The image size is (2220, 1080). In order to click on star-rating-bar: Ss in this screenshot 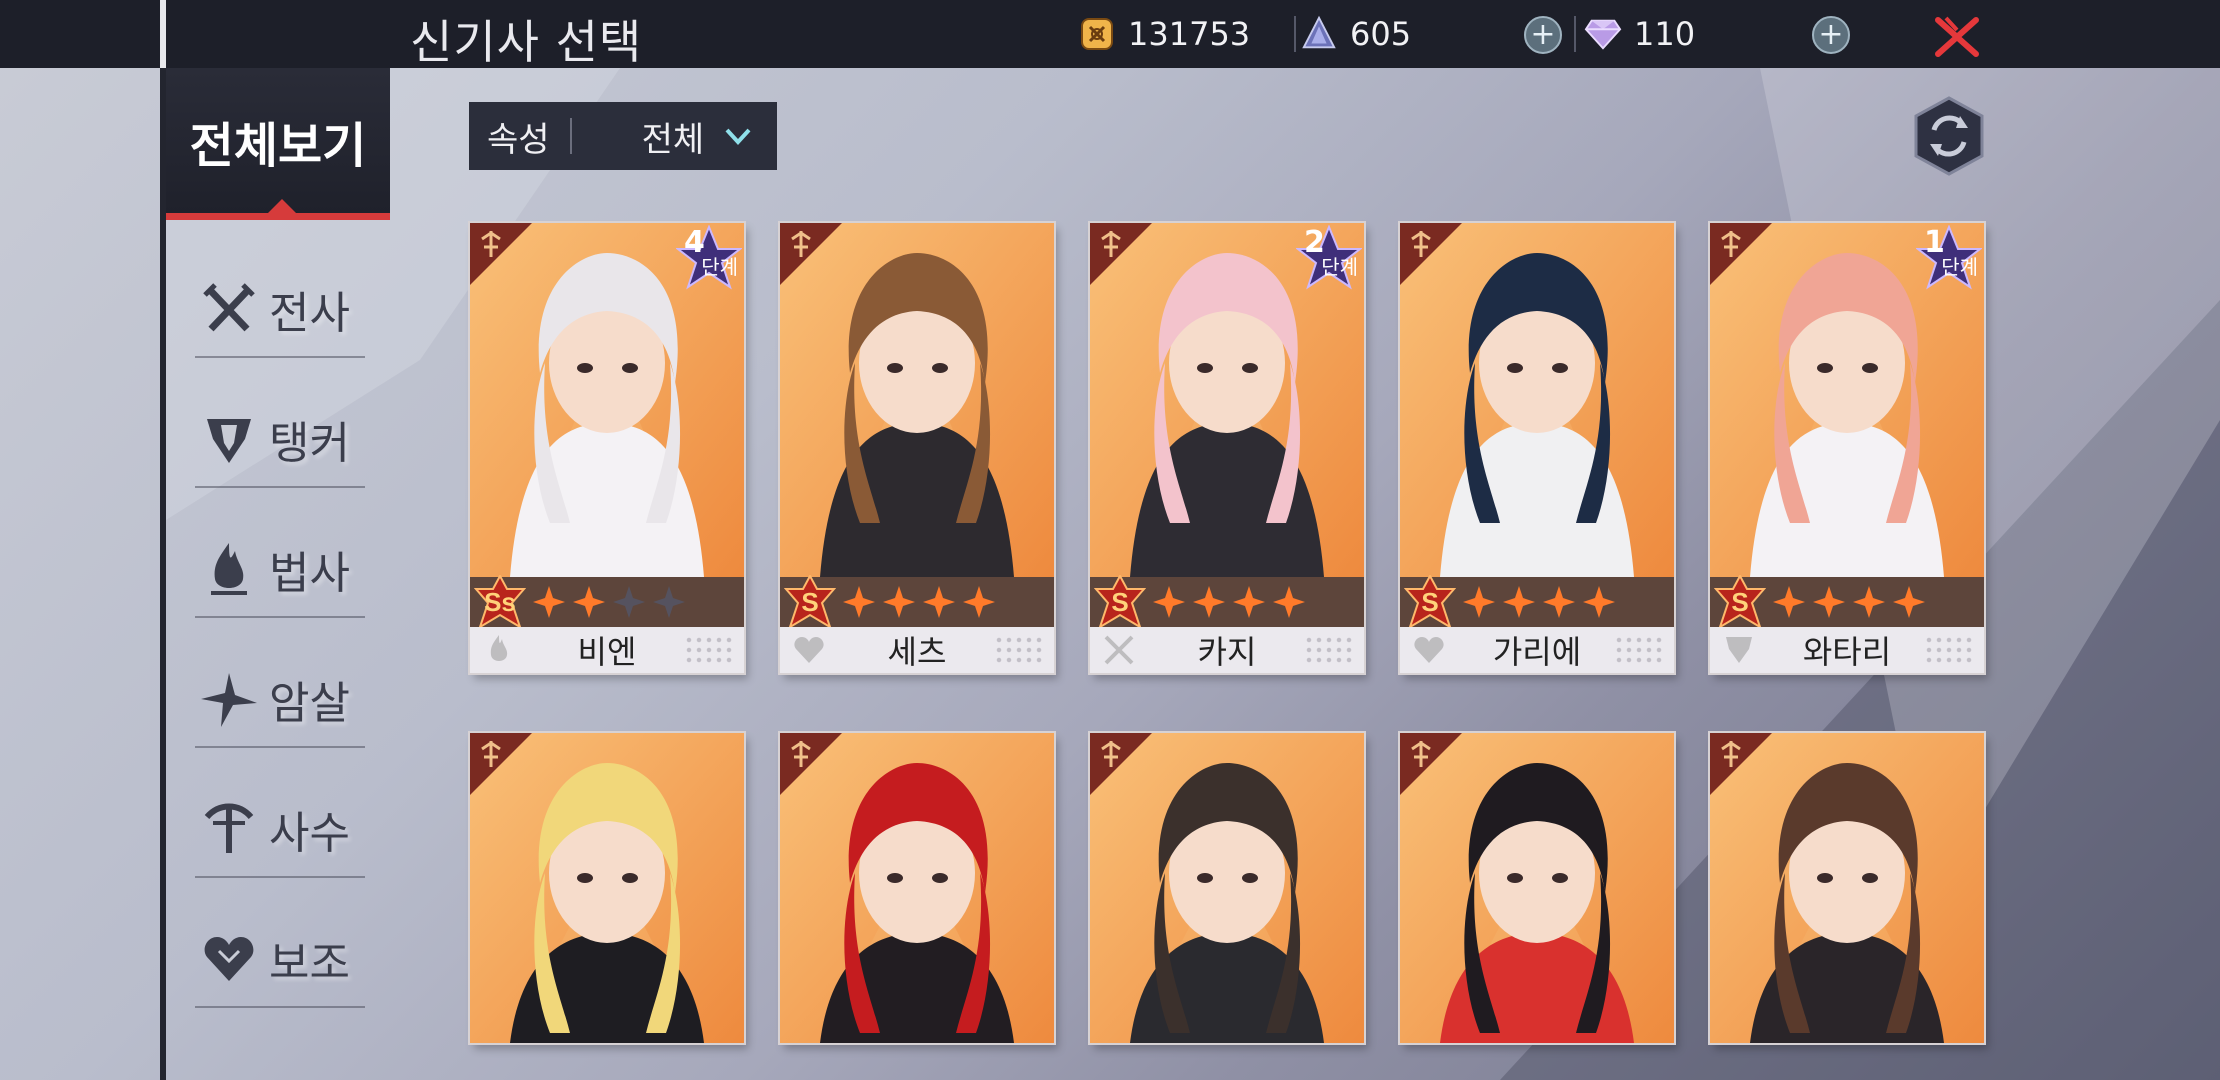, I will do `click(607, 602)`.